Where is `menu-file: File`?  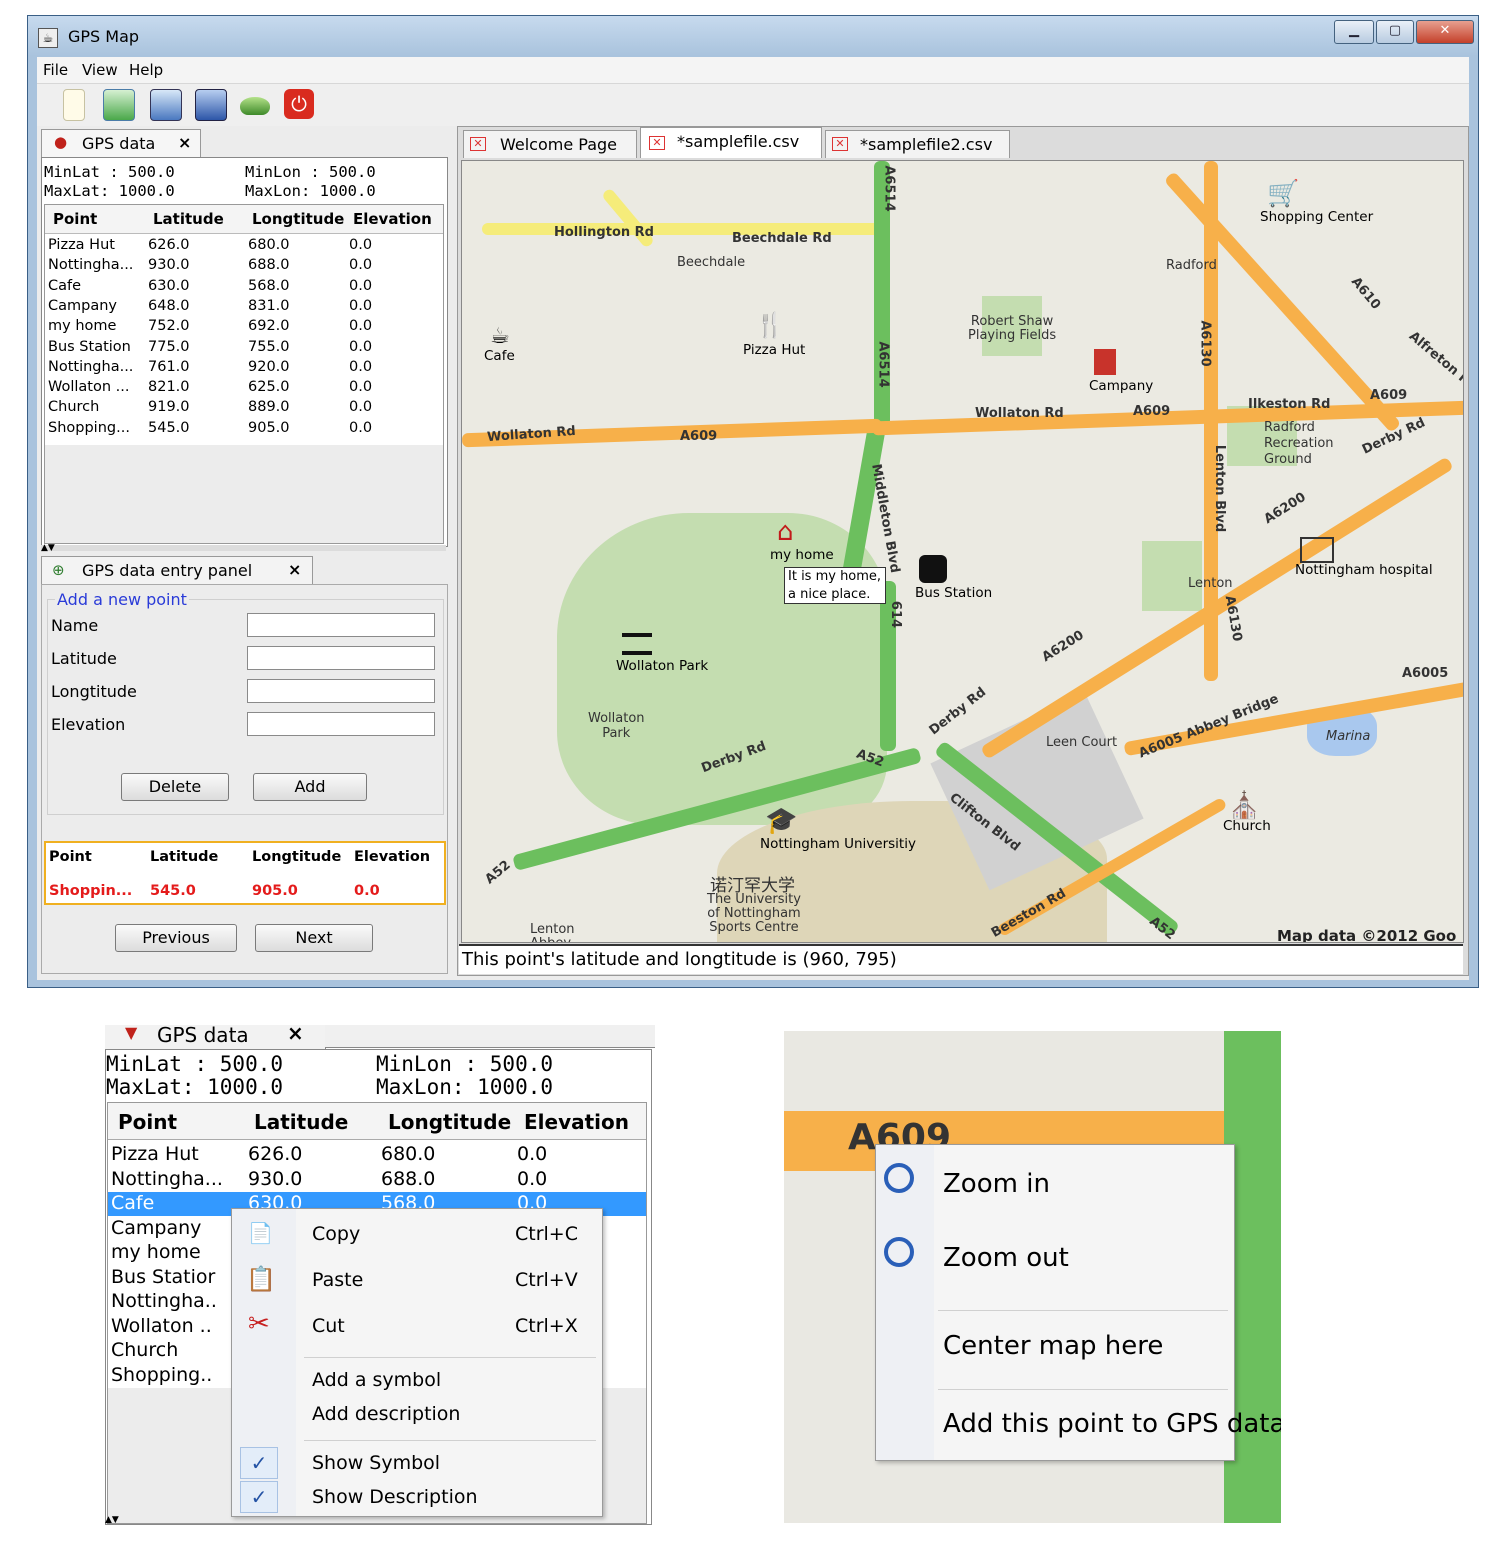 menu-file: File is located at coordinates (55, 70).